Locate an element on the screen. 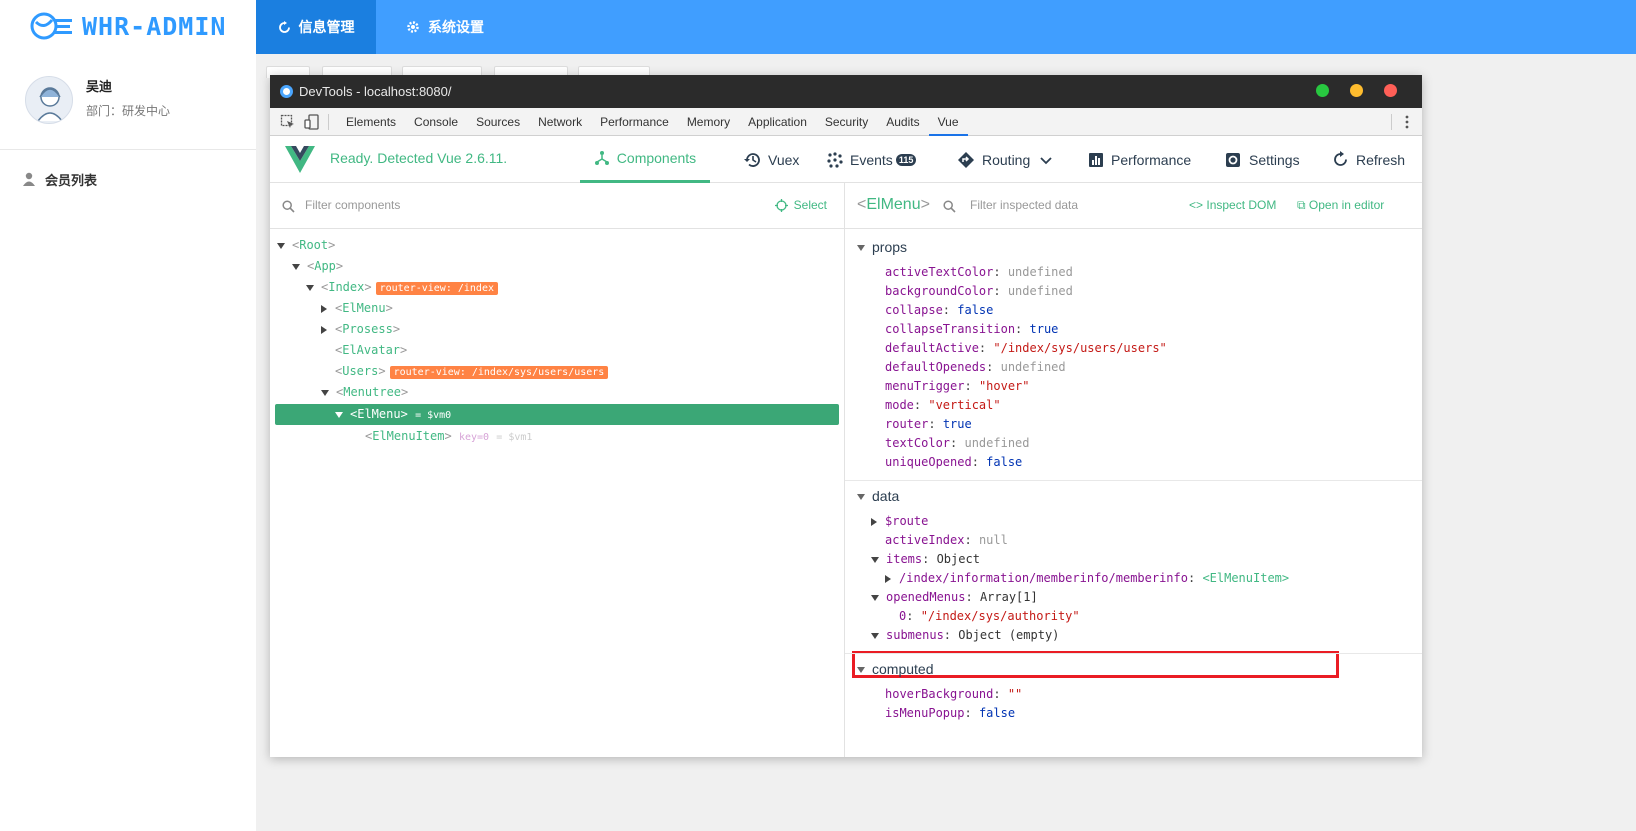 This screenshot has width=1636, height=831. divider is located at coordinates (1133, 480).